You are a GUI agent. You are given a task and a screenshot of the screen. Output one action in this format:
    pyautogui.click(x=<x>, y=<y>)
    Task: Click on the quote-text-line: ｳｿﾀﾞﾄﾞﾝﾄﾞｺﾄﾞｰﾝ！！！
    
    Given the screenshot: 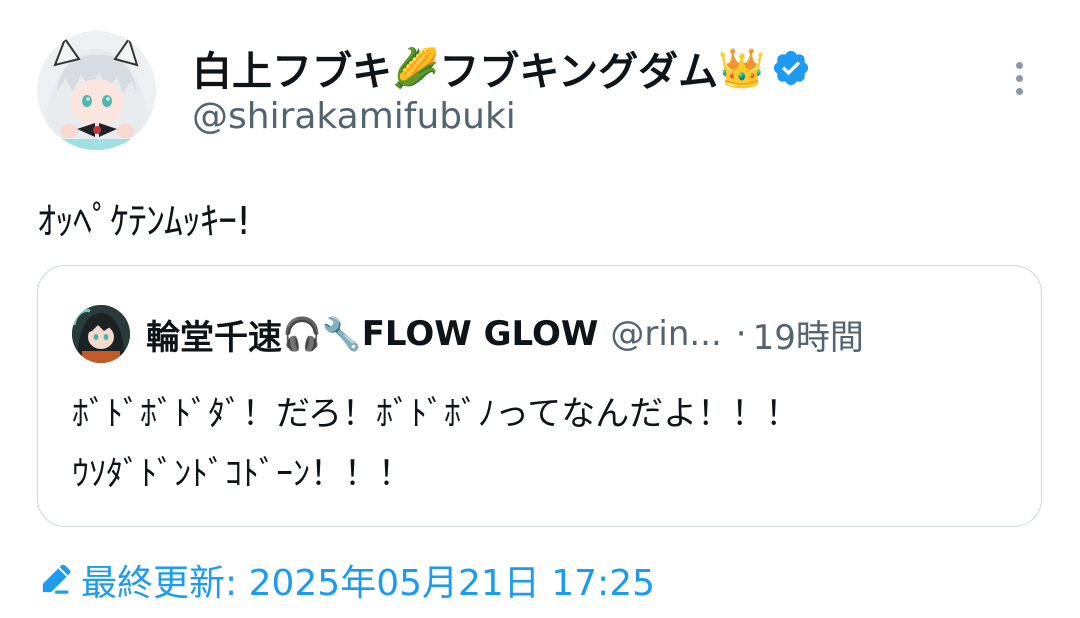 What is the action you would take?
    pyautogui.click(x=242, y=474)
    